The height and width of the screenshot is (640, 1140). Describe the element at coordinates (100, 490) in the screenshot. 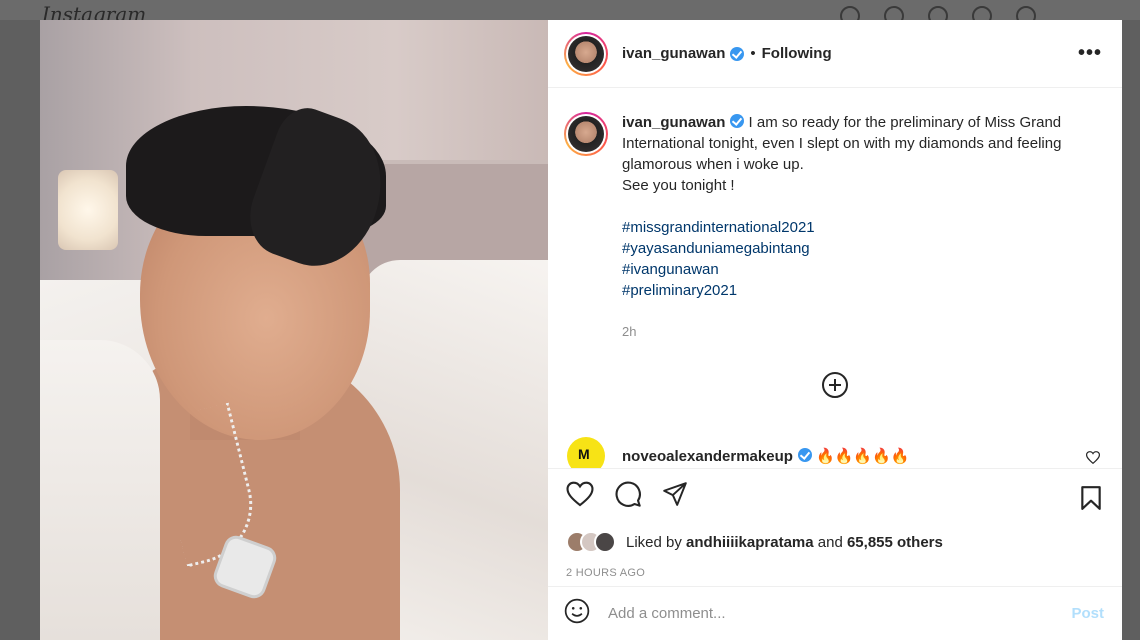

I see `photo-sheet-front` at that location.